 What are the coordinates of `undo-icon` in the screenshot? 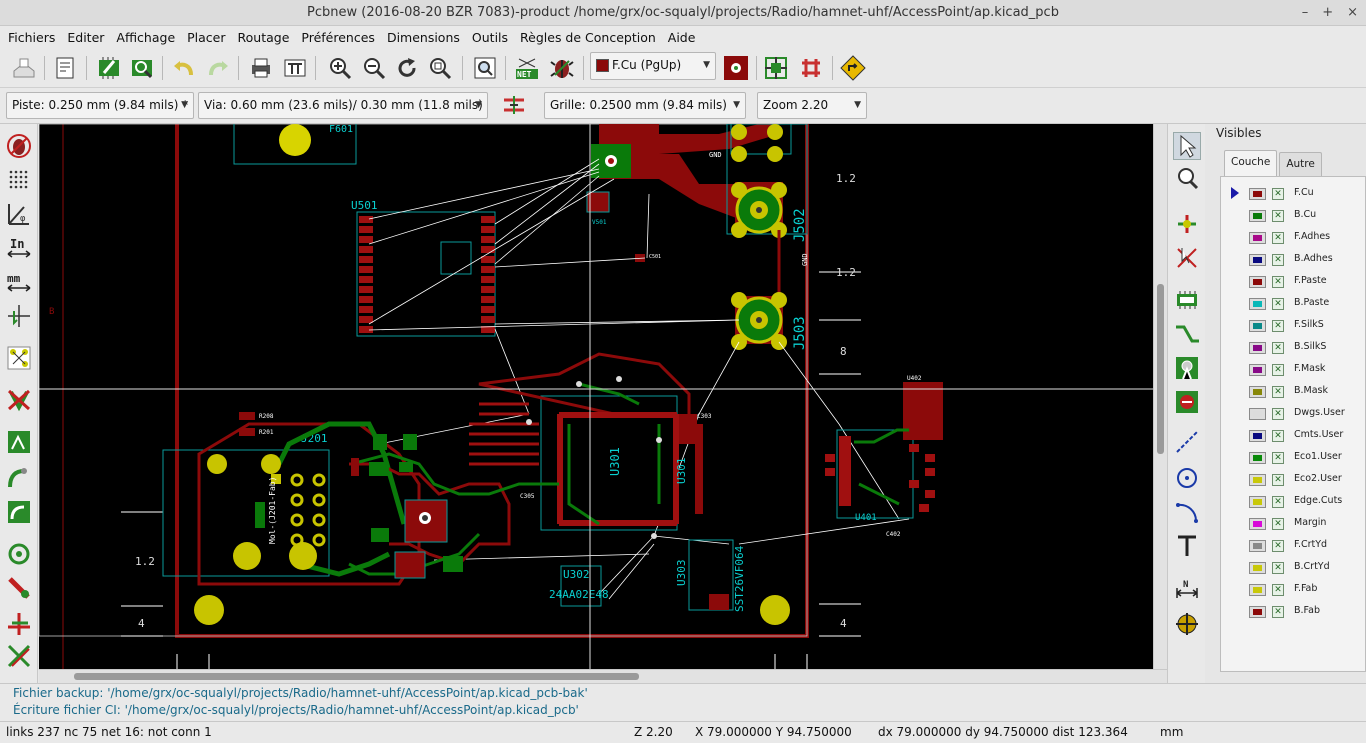 It's located at (184, 68).